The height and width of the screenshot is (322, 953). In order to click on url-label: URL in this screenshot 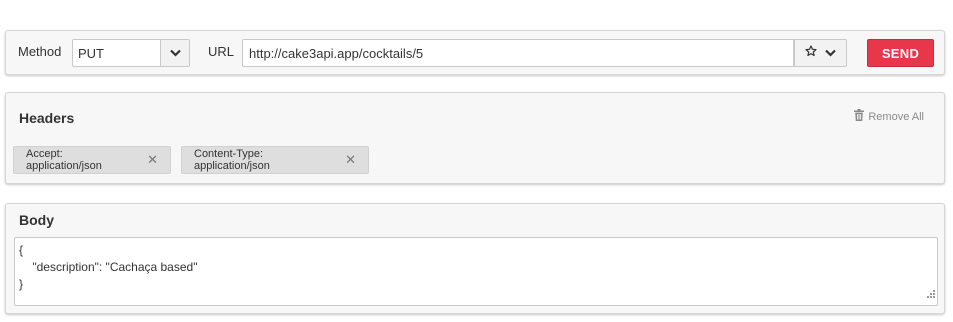, I will do `click(221, 51)`.